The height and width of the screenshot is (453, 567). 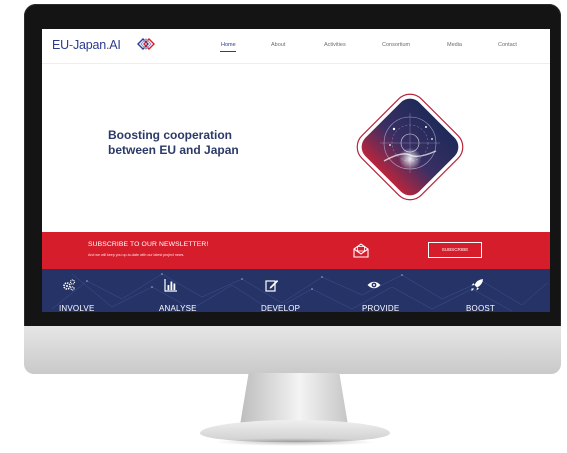 I want to click on monitor-stand-neck, so click(x=294, y=399).